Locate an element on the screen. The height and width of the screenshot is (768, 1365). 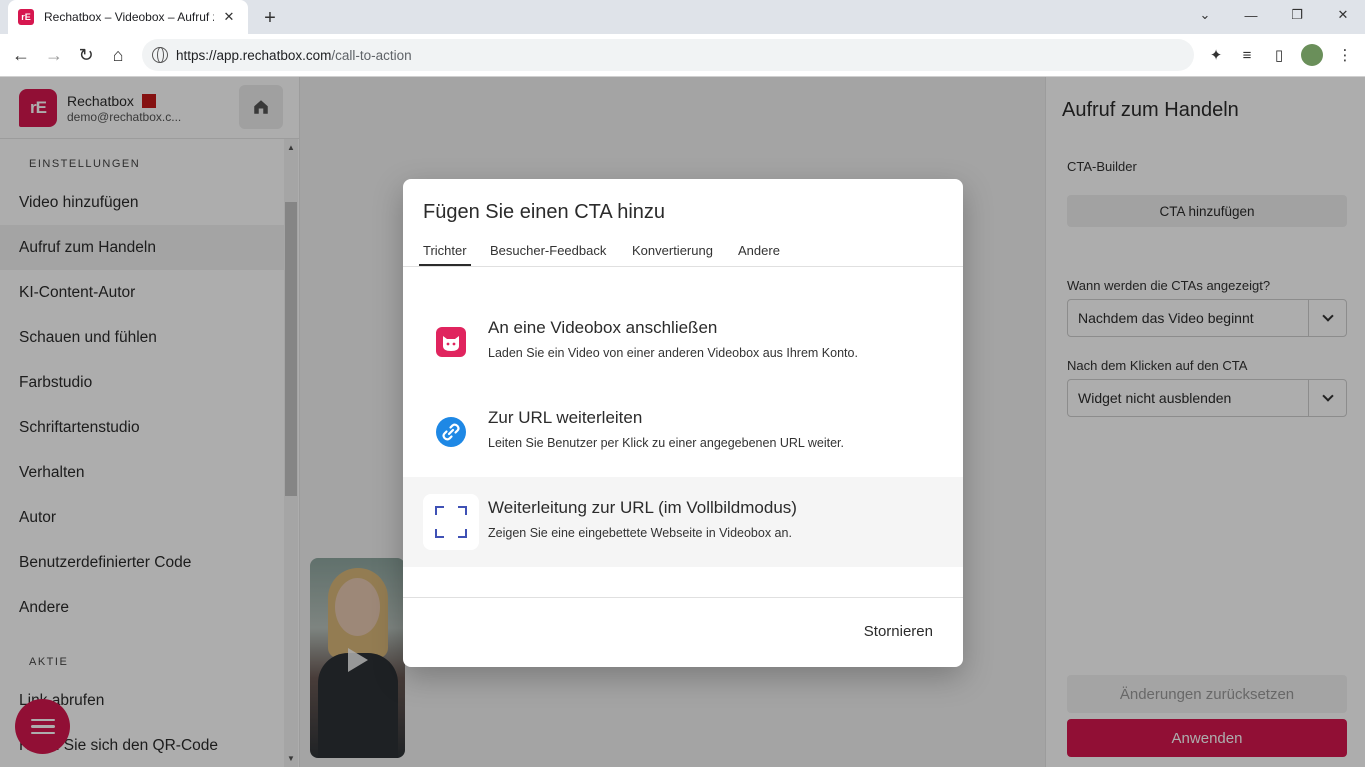
option-title: Weiterleitung zur URL (im Vollbildmodus) is located at coordinates (642, 507).